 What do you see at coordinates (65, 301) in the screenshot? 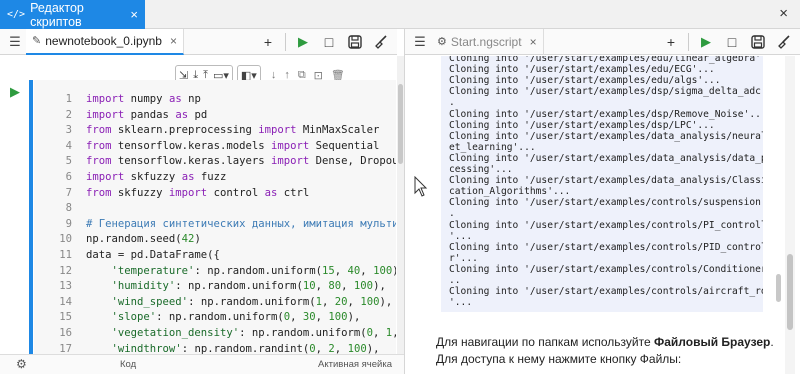
I see `line-number: 14` at bounding box center [65, 301].